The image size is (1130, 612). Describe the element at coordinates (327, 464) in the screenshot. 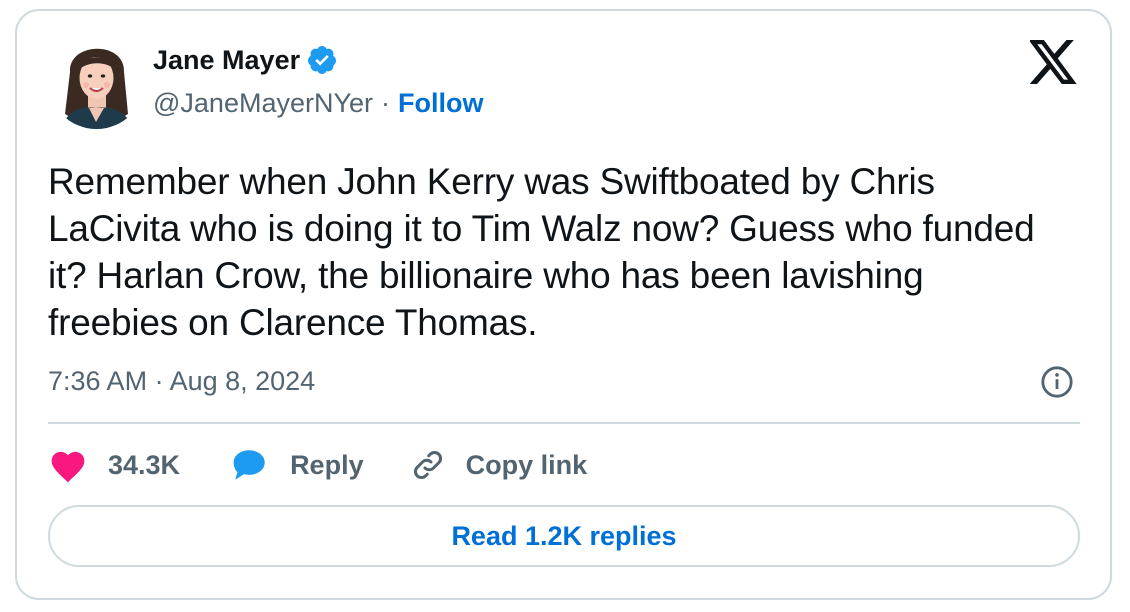

I see `reply-label: Reply` at that location.